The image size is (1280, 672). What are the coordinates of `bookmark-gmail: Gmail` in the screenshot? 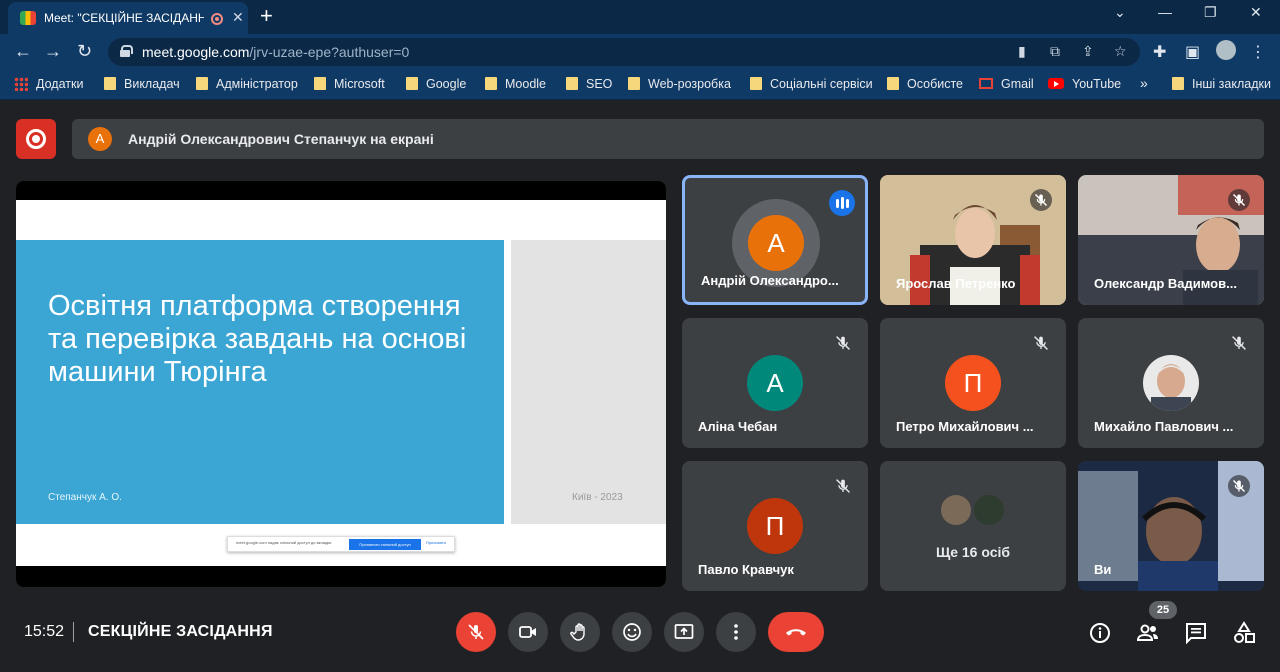 It's located at (1006, 85).